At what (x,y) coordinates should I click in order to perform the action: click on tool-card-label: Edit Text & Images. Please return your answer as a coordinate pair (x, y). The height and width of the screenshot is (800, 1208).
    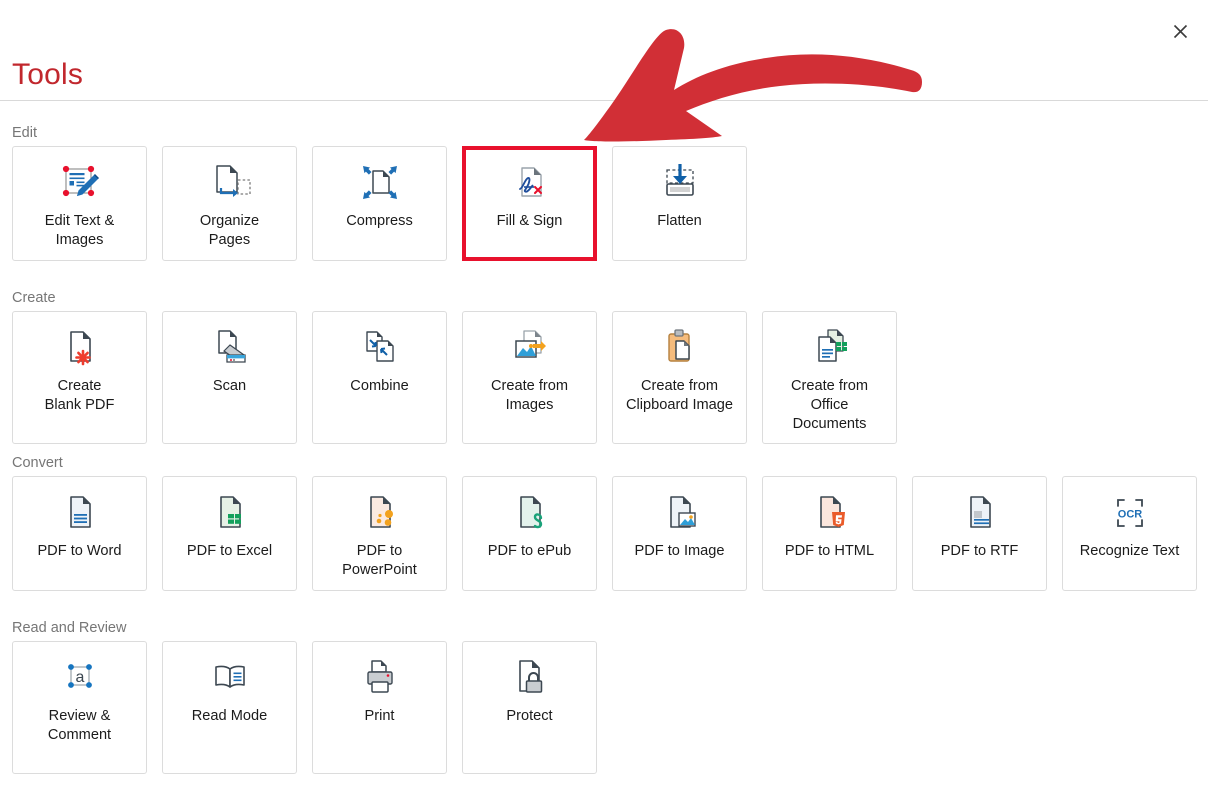
    Looking at the image, I should click on (79, 230).